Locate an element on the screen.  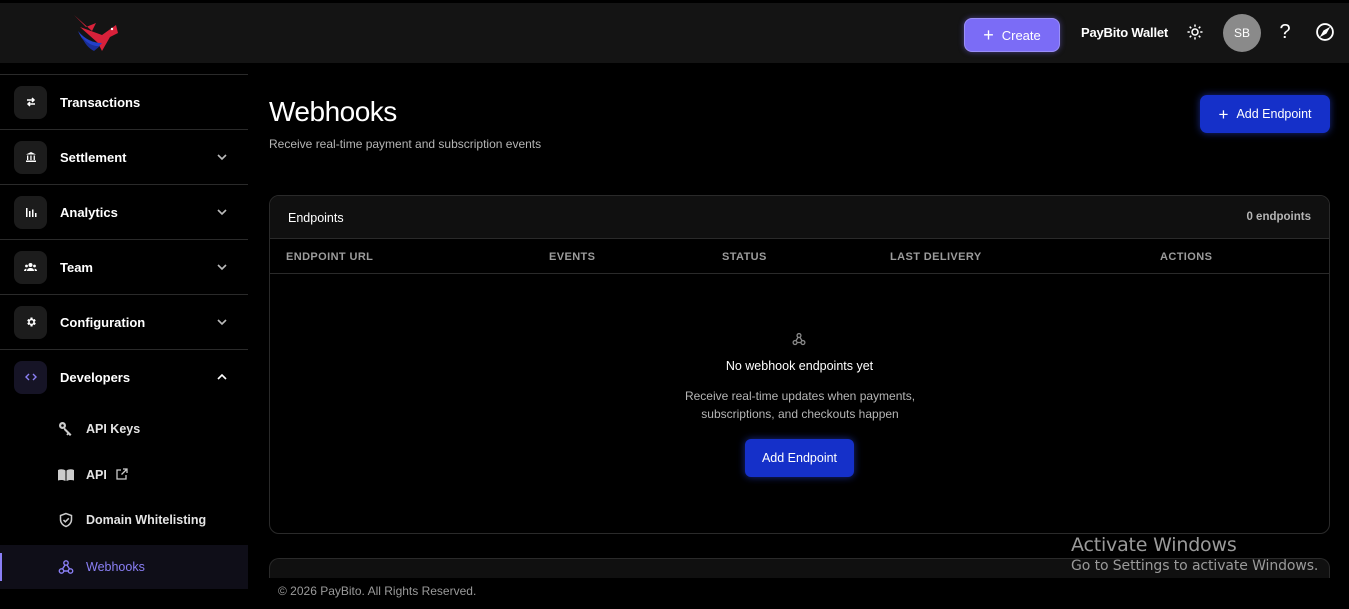
column-header-last-delivery: LAST DELIVERY is located at coordinates (936, 257).